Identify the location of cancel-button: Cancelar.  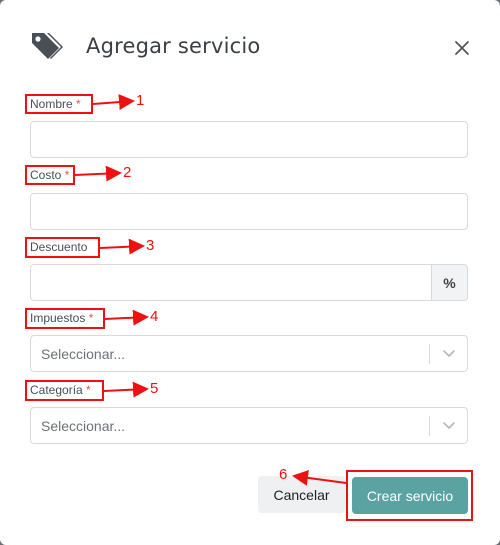
(301, 494).